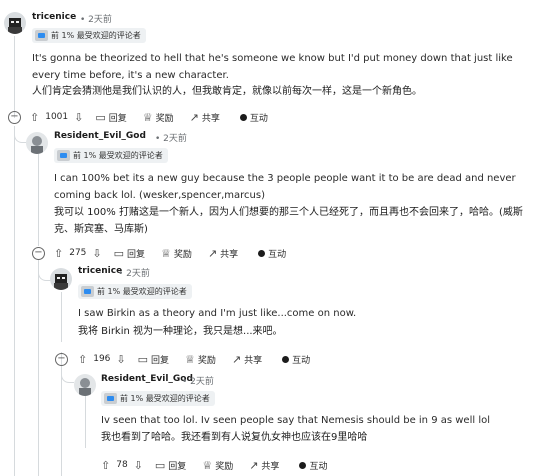  Describe the element at coordinates (180, 331) in the screenshot. I see `comment-text-zh: 我将 Birkin 视为一种理论，我只是想...来吧。` at that location.